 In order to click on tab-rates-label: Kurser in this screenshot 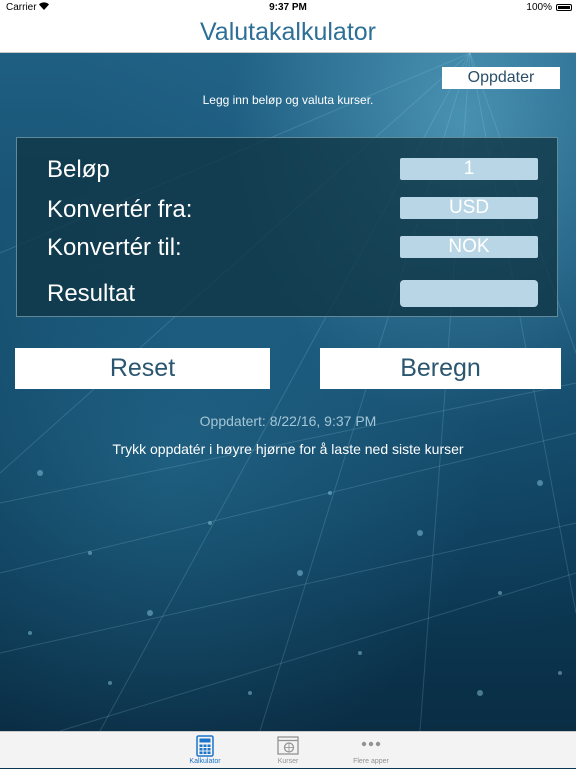, I will do `click(288, 761)`.